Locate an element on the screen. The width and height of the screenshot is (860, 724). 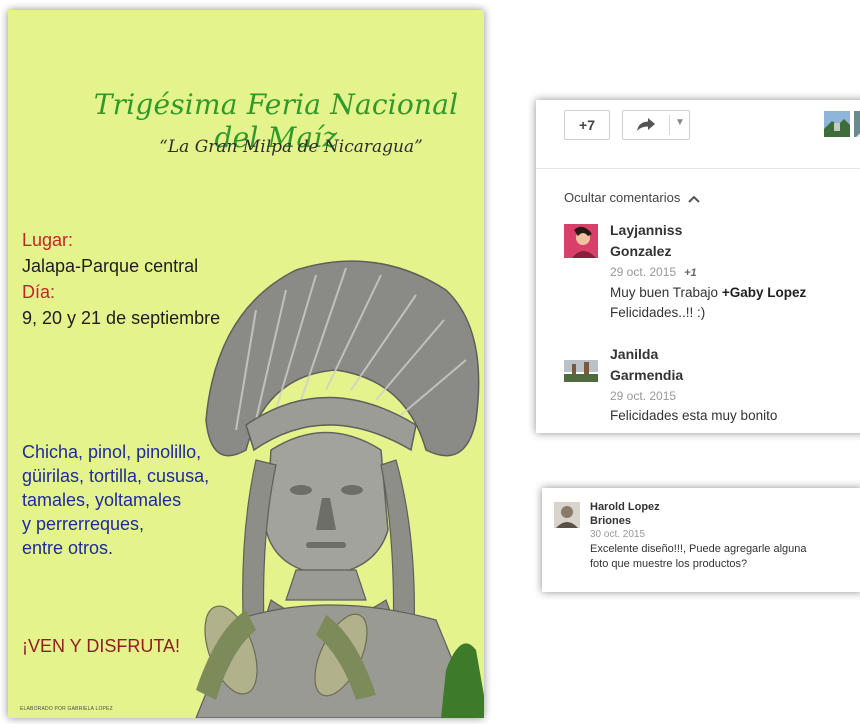
comment-date: 30 oct. 2015 is located at coordinates (618, 534).